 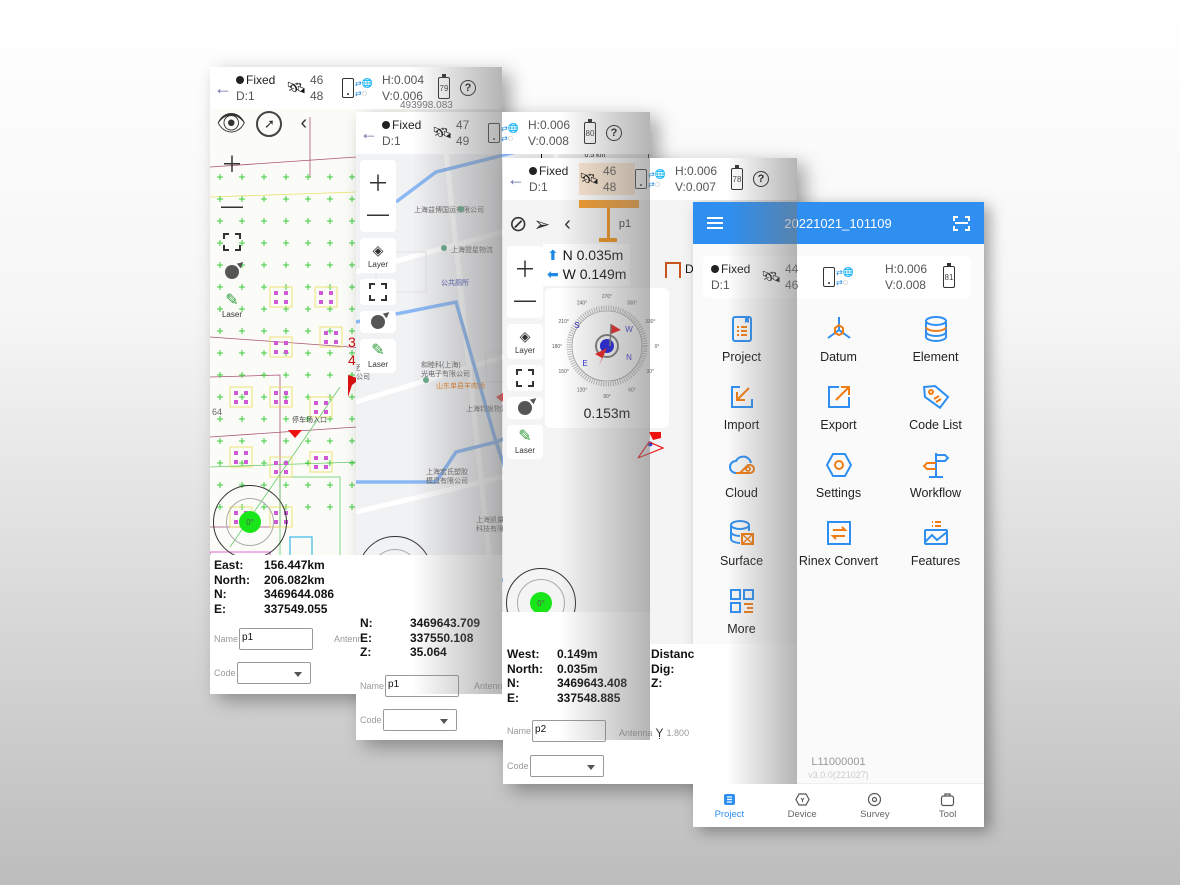 What do you see at coordinates (518, 224) in the screenshot?
I see `hide-eye-icon: ⊘` at bounding box center [518, 224].